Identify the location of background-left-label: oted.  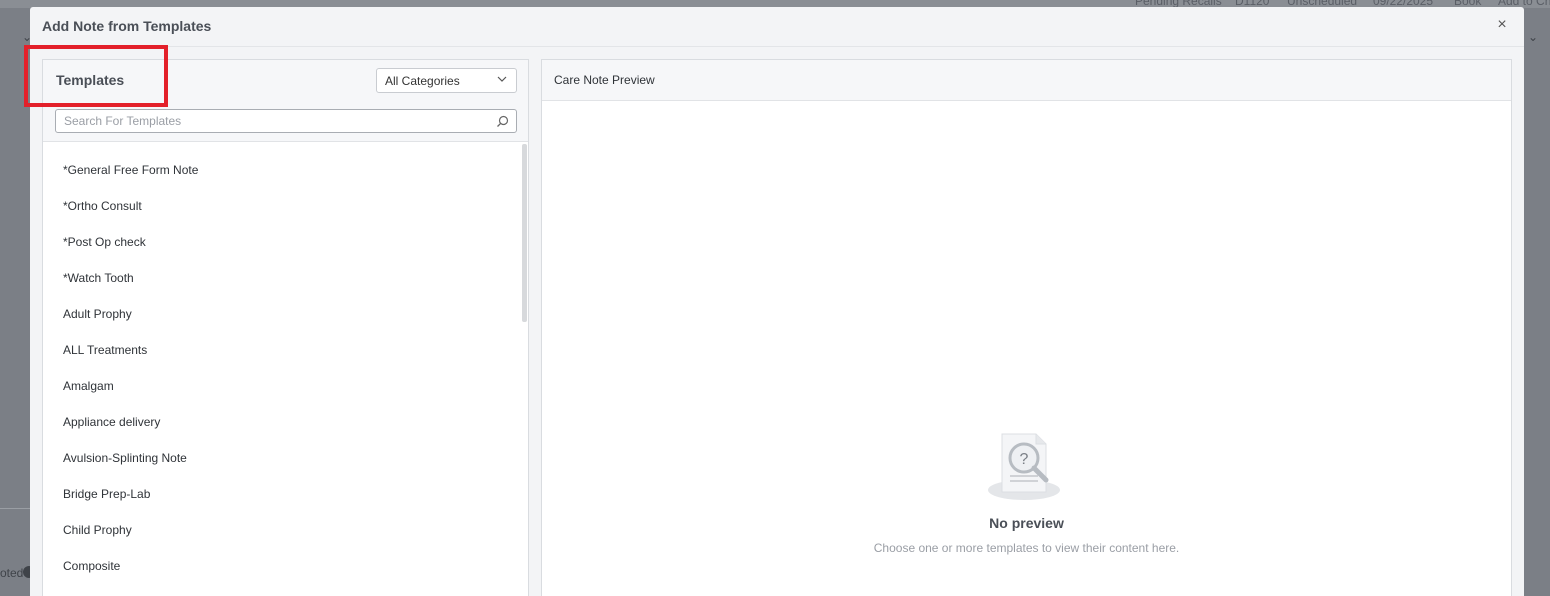
(12, 573).